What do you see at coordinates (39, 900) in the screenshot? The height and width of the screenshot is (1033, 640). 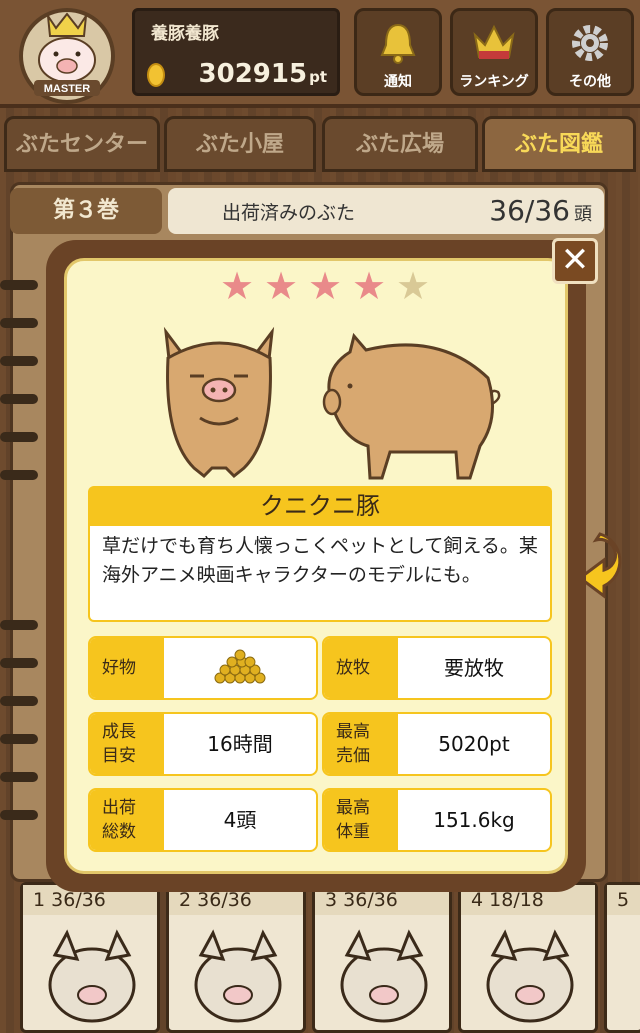 I see `card-number: 1` at bounding box center [39, 900].